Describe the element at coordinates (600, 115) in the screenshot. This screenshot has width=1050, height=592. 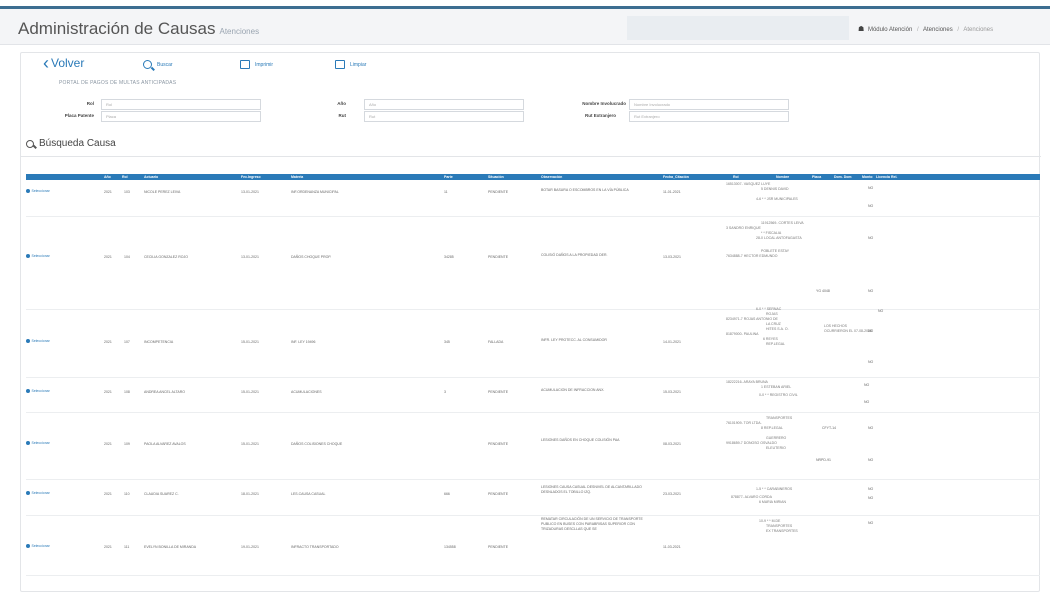
I see `rut-extranjero-label: Rut Extranjero` at that location.